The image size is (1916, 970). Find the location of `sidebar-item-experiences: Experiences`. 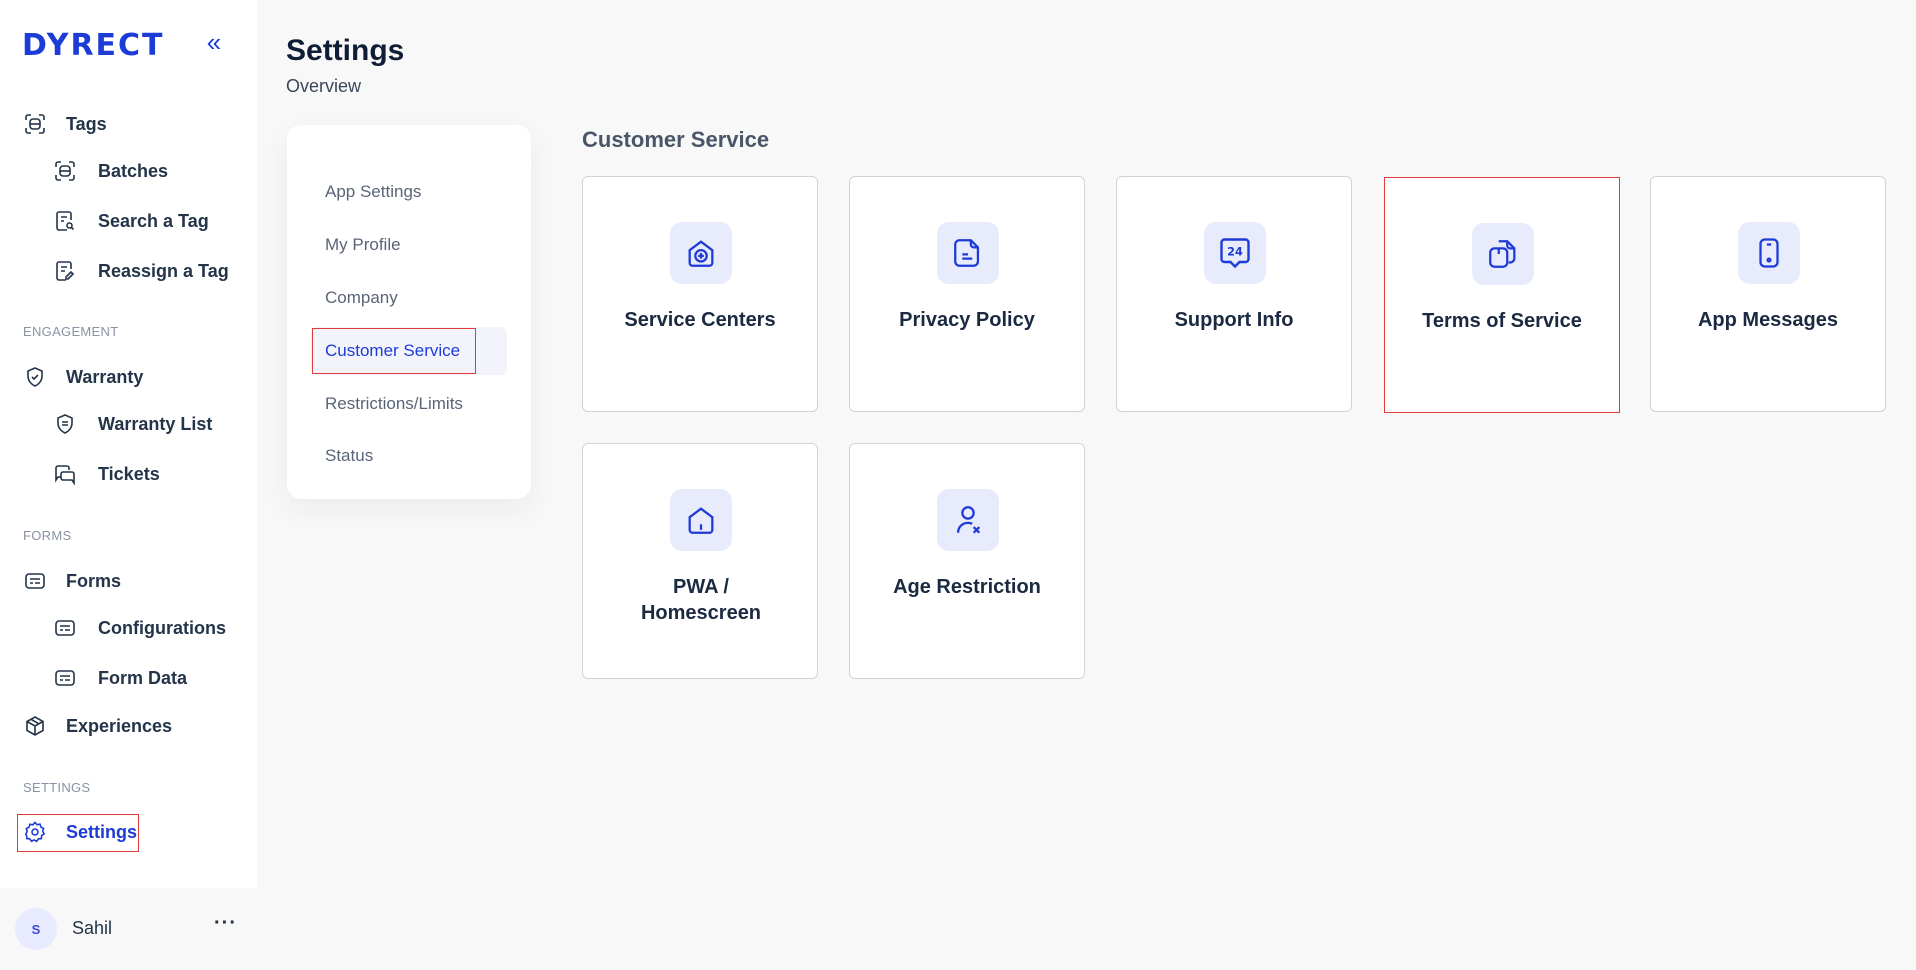

sidebar-item-experiences: Experiences is located at coordinates (97, 726).